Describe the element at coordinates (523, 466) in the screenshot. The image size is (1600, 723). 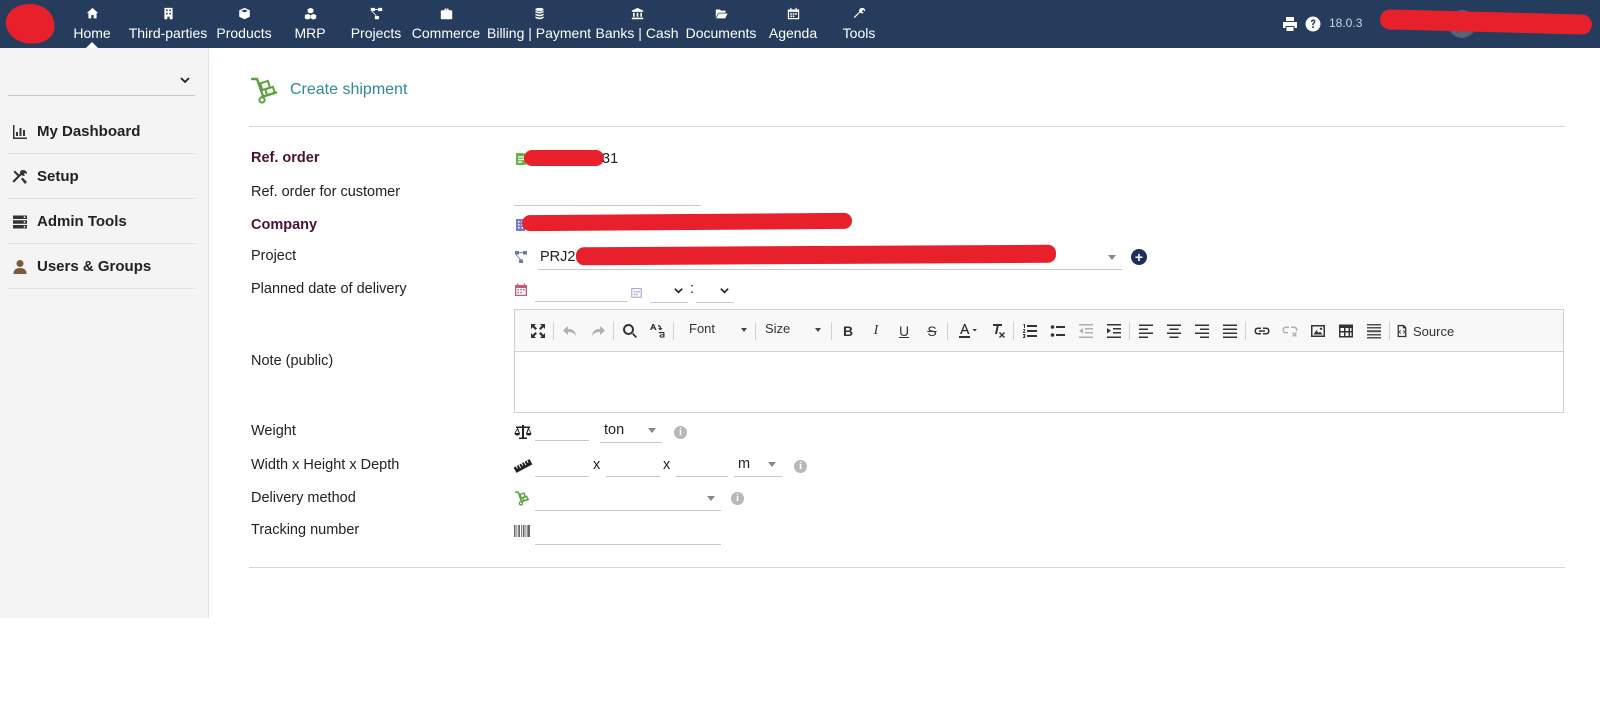
I see `ruler-icon` at that location.